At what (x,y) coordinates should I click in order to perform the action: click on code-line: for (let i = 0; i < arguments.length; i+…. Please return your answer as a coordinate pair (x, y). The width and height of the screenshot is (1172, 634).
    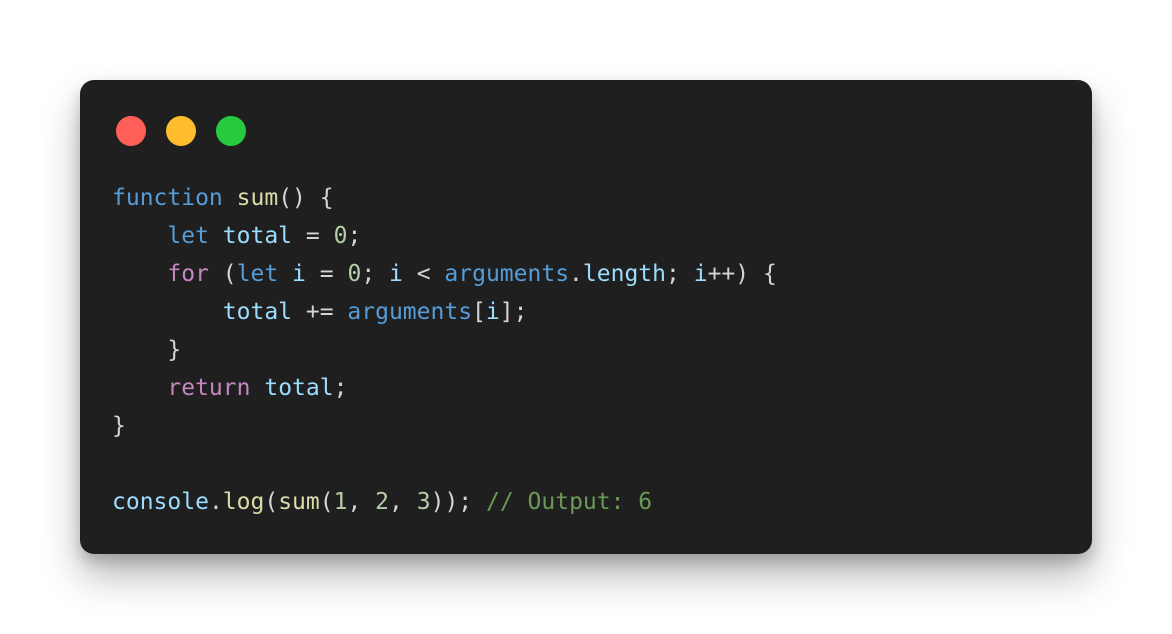
    Looking at the image, I should click on (444, 274).